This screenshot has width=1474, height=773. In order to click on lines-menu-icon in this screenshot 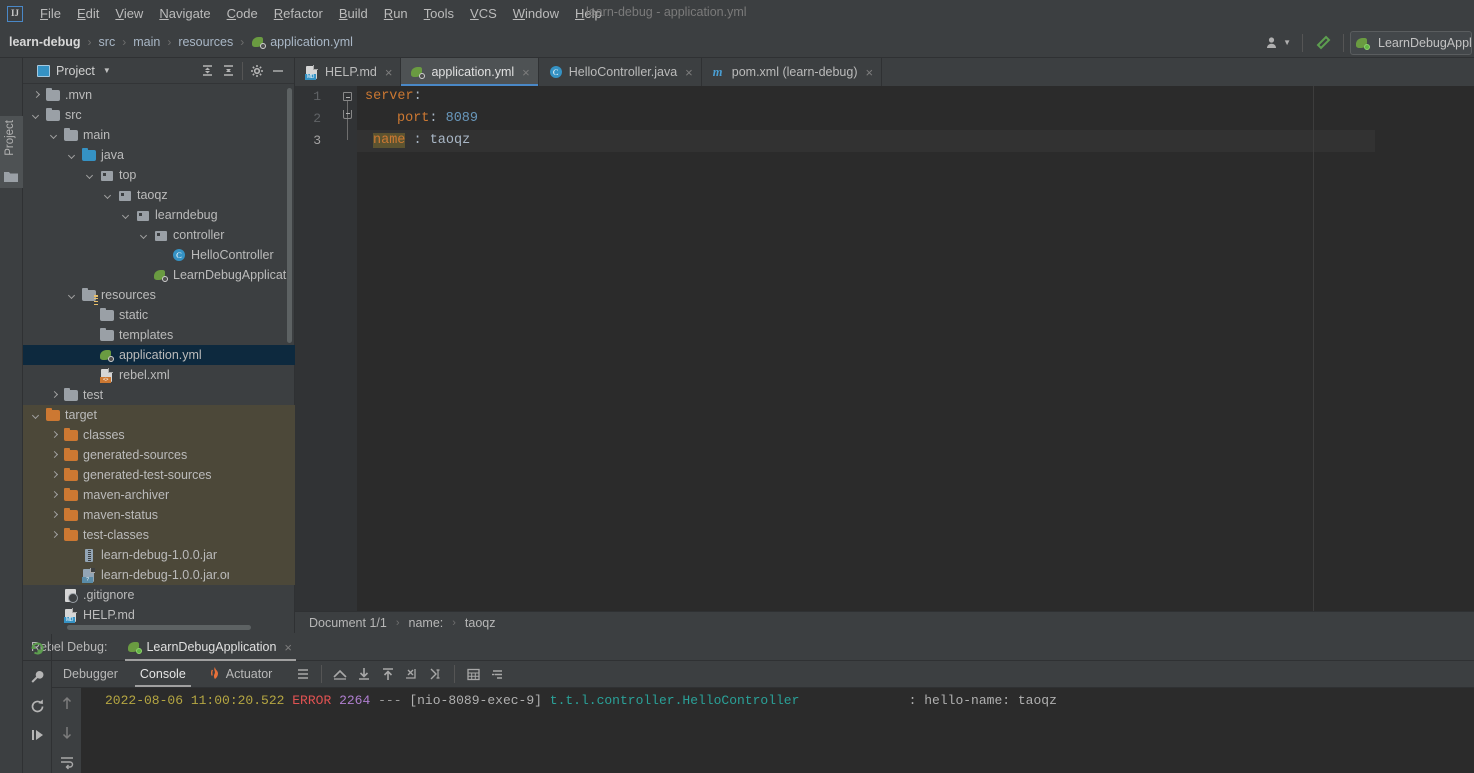, I will do `click(303, 674)`.